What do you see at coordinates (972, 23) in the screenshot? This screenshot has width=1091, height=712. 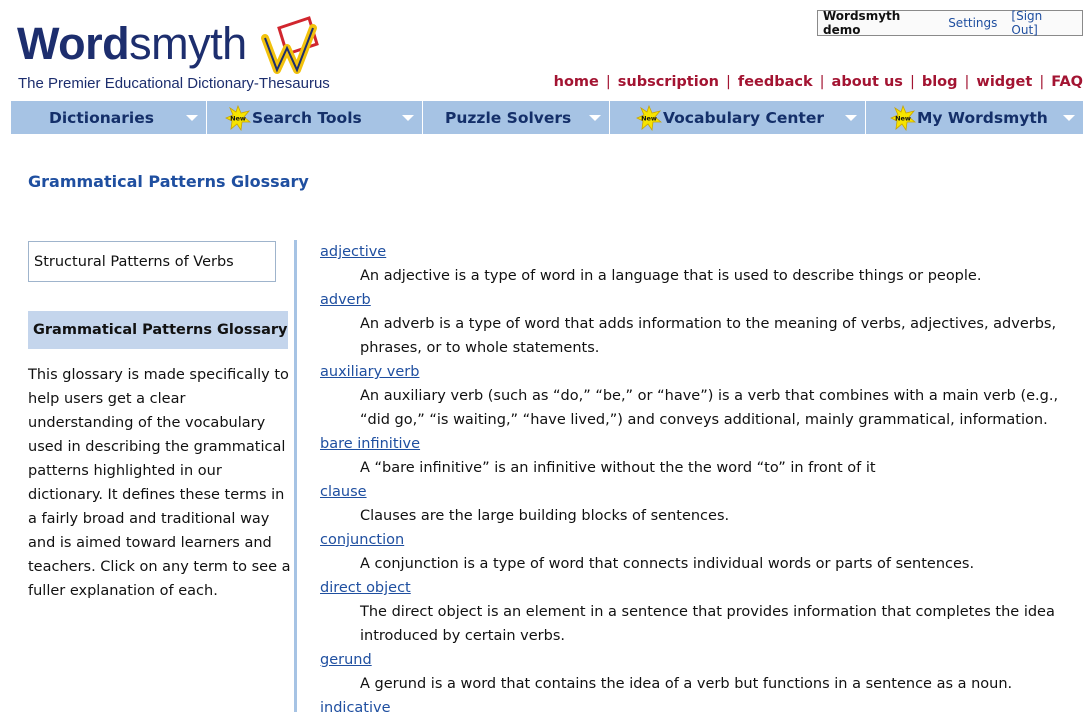 I see `settings-link: Settings` at bounding box center [972, 23].